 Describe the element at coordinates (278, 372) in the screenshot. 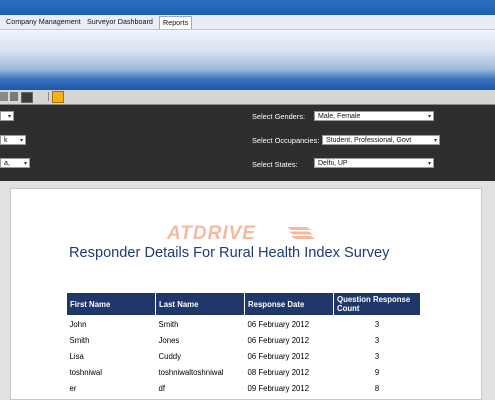

I see `cell-response-date: 08 February 2012` at that location.